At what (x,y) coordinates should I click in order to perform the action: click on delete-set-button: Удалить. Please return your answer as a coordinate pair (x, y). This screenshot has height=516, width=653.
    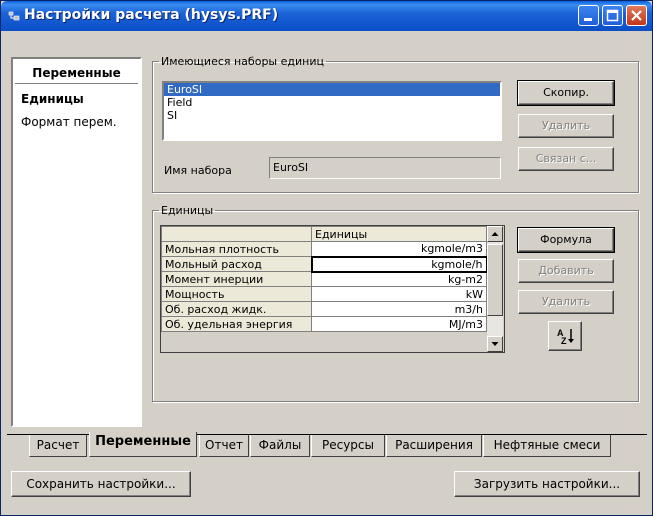
    Looking at the image, I should click on (566, 126).